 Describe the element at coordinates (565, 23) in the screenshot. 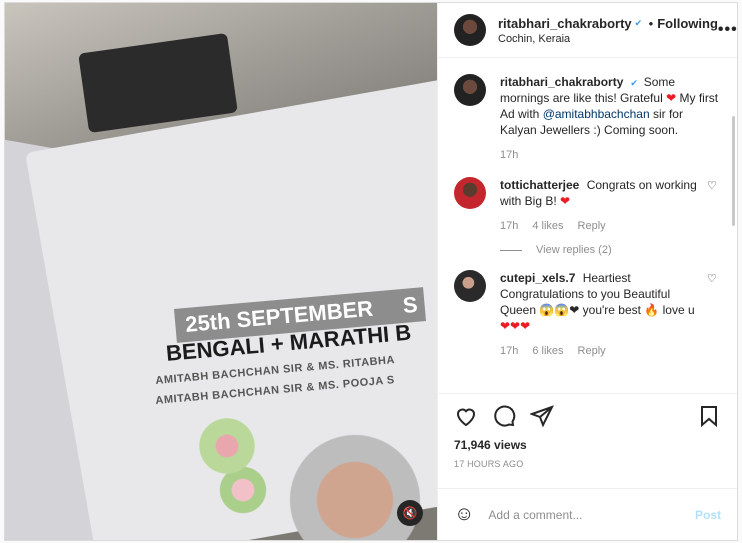

I see `header-username: ritabhari_chakraborty` at that location.